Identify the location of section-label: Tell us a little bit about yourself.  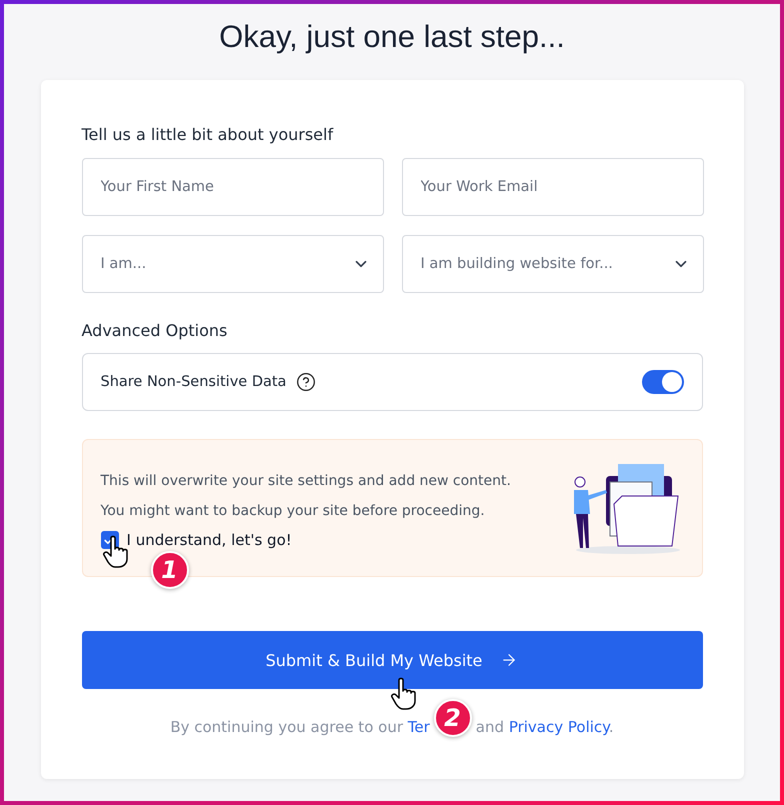
(208, 135).